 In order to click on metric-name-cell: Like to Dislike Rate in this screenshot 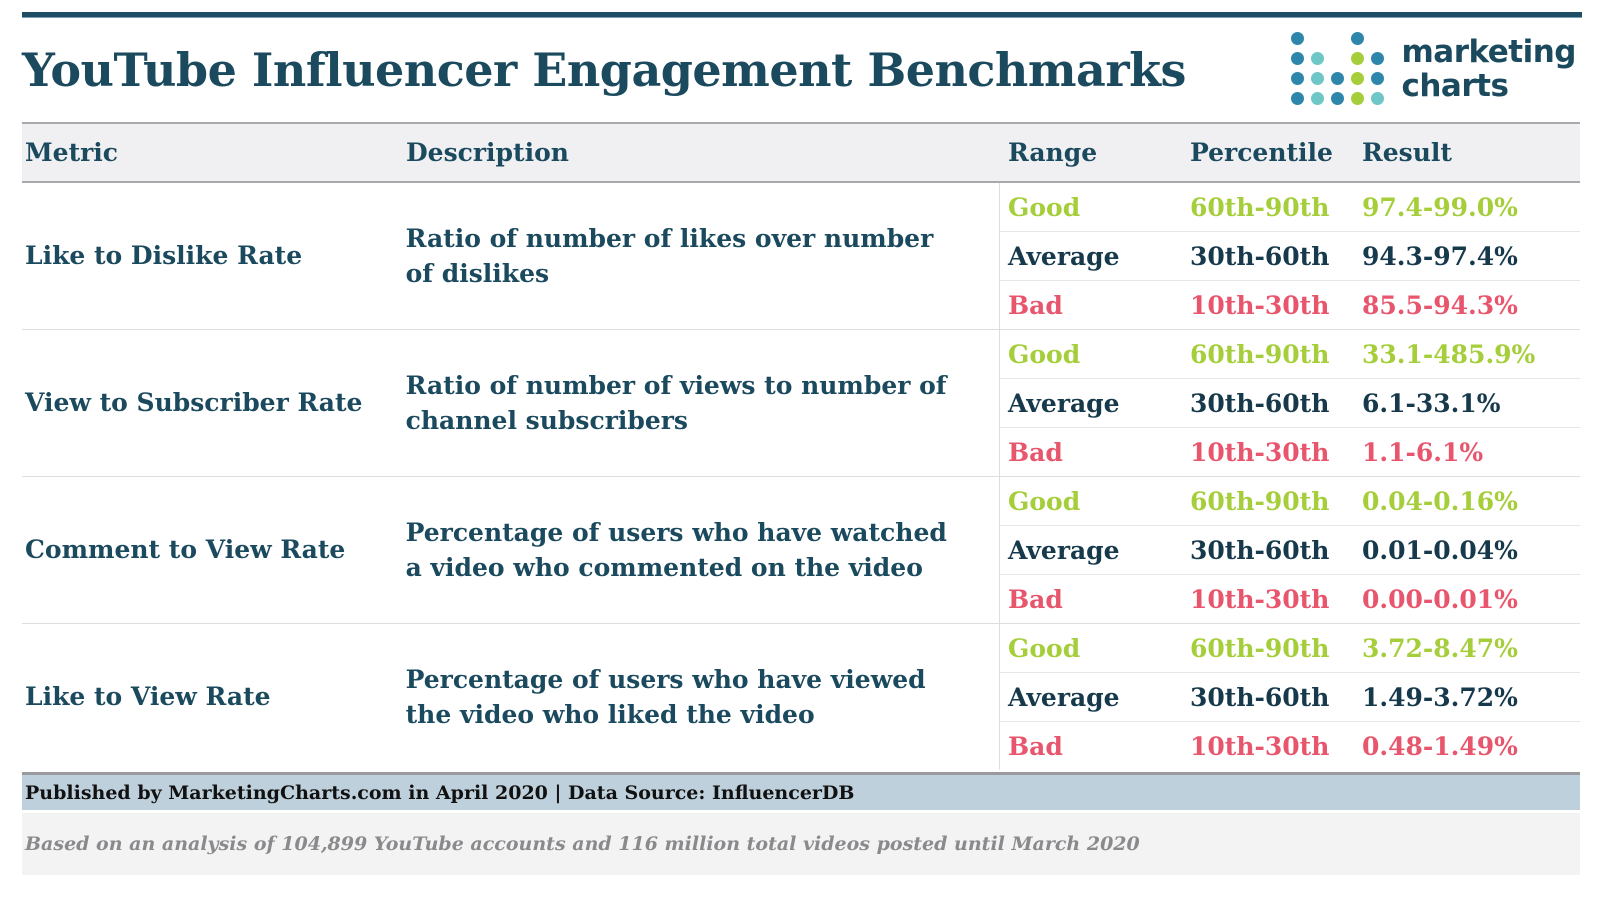, I will do `click(213, 256)`.